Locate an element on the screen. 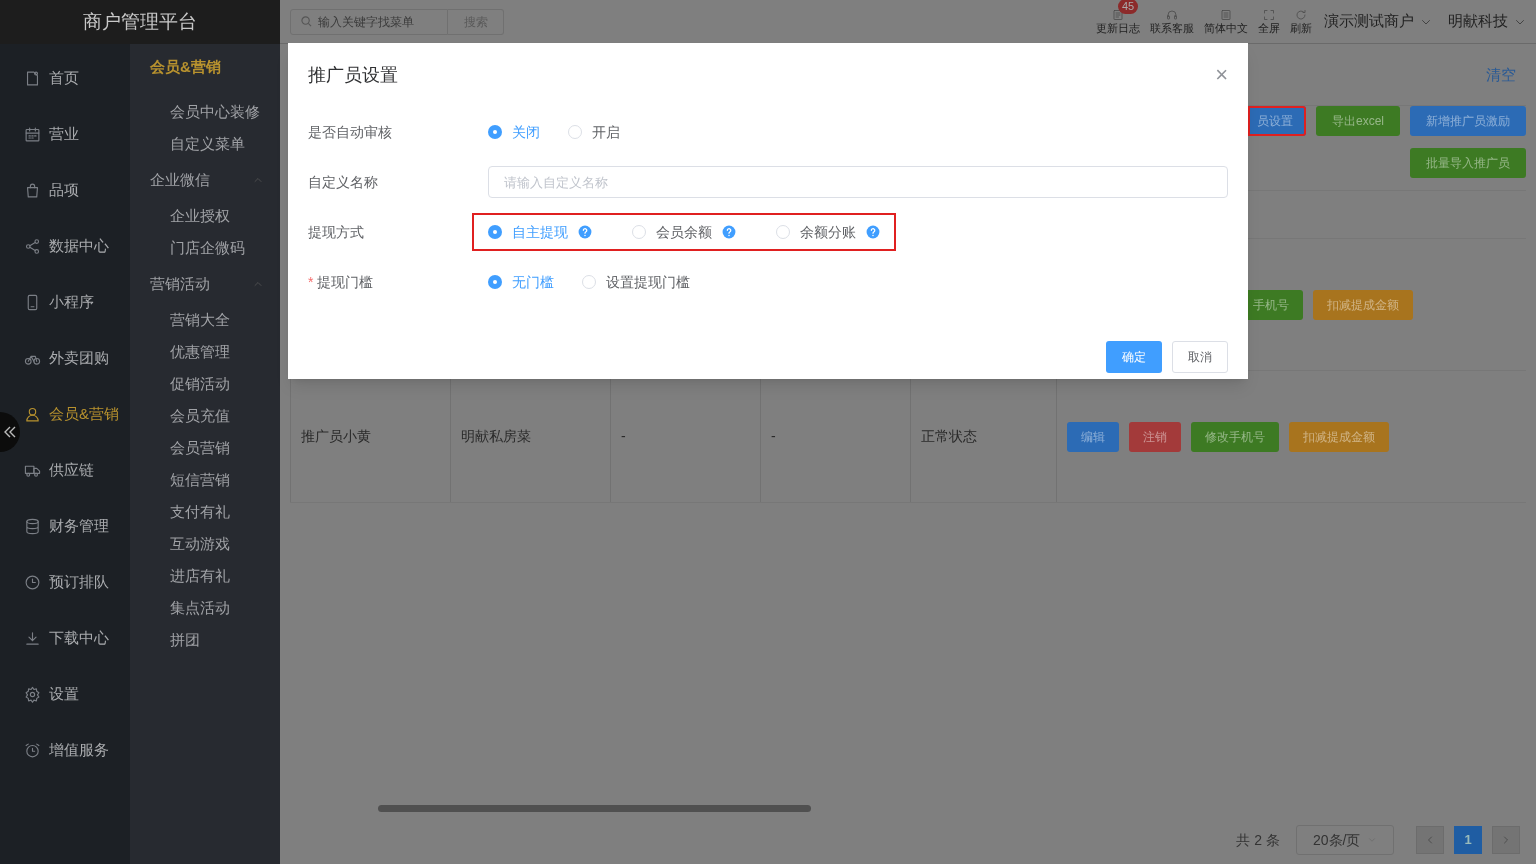  download-icon is located at coordinates (32, 638).